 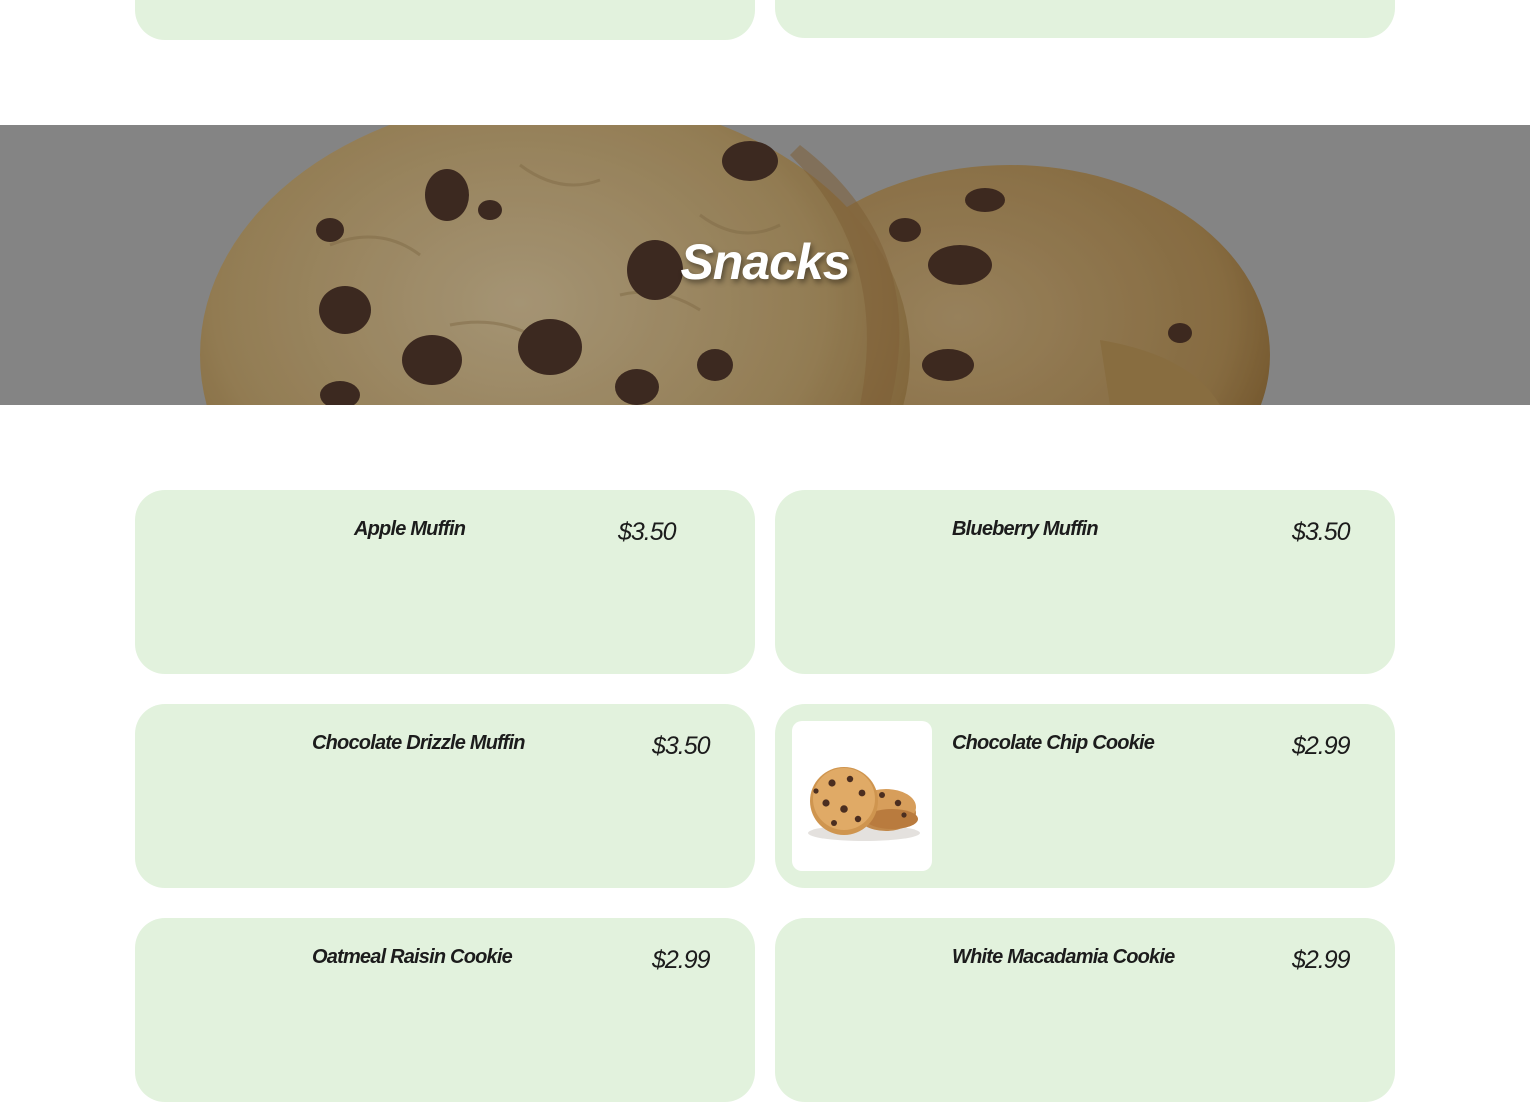 What do you see at coordinates (864, 804) in the screenshot?
I see `cookie-photo-icon` at bounding box center [864, 804].